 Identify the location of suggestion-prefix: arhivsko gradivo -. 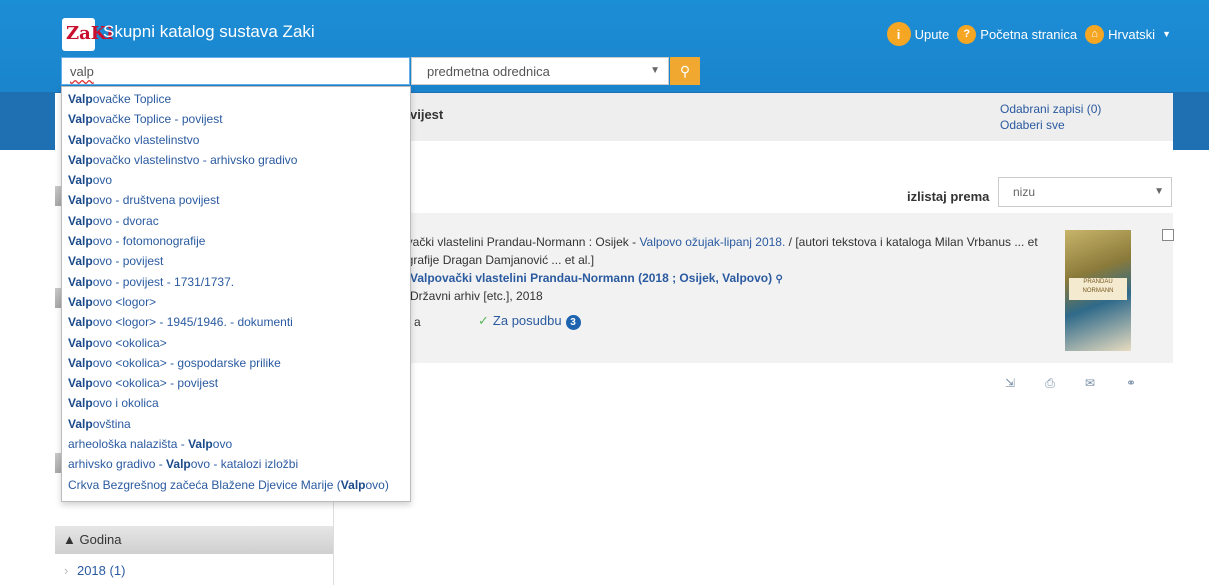
(117, 464).